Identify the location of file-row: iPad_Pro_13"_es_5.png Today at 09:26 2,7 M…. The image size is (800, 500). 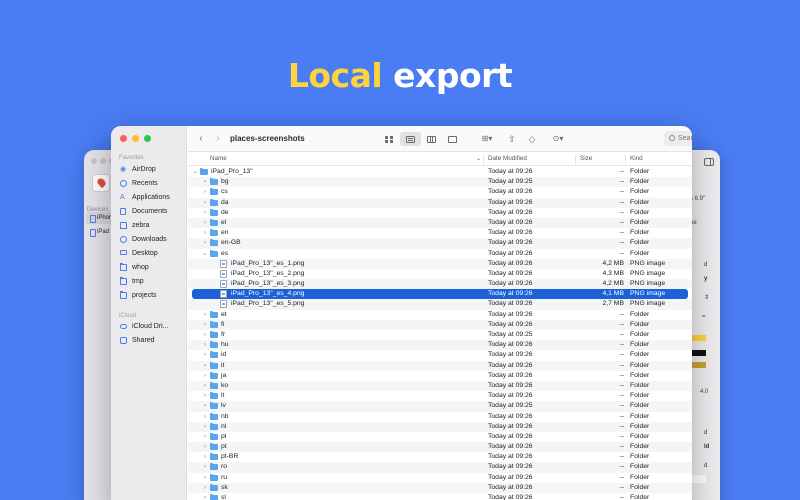
(440, 304).